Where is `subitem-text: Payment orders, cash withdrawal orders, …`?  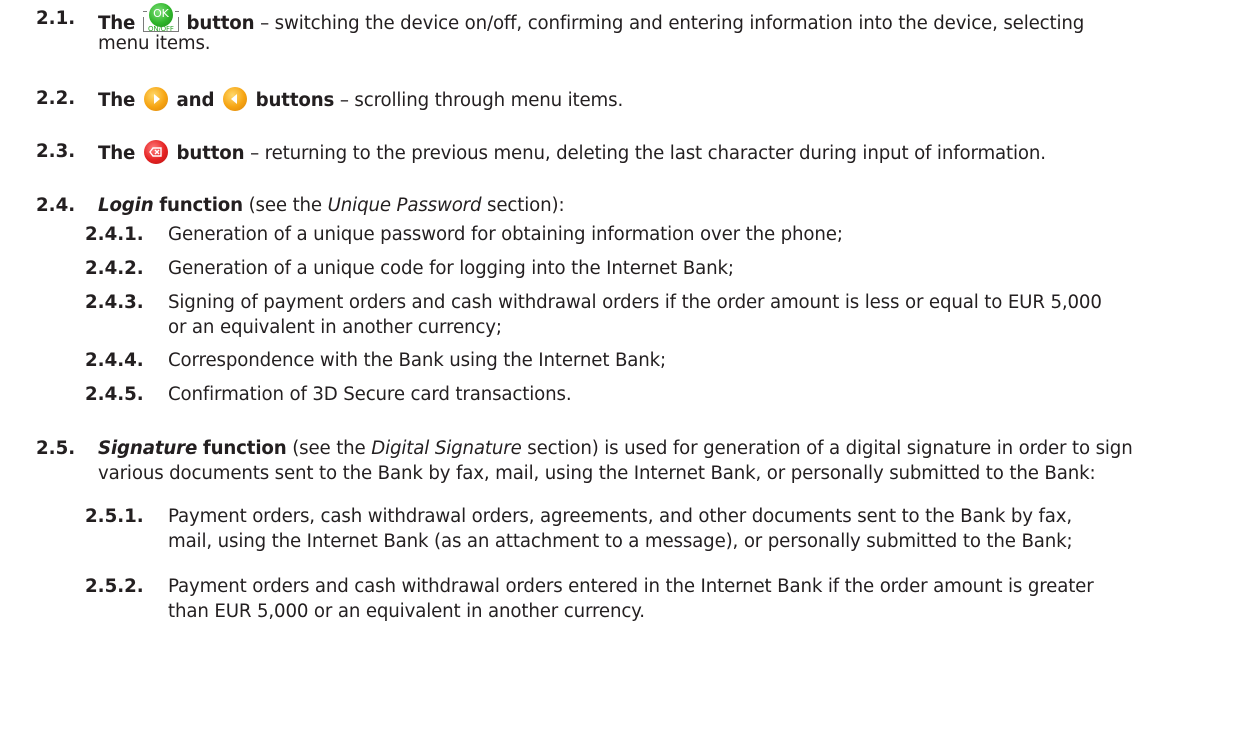 subitem-text: Payment orders, cash withdrawal orders, … is located at coordinates (620, 516).